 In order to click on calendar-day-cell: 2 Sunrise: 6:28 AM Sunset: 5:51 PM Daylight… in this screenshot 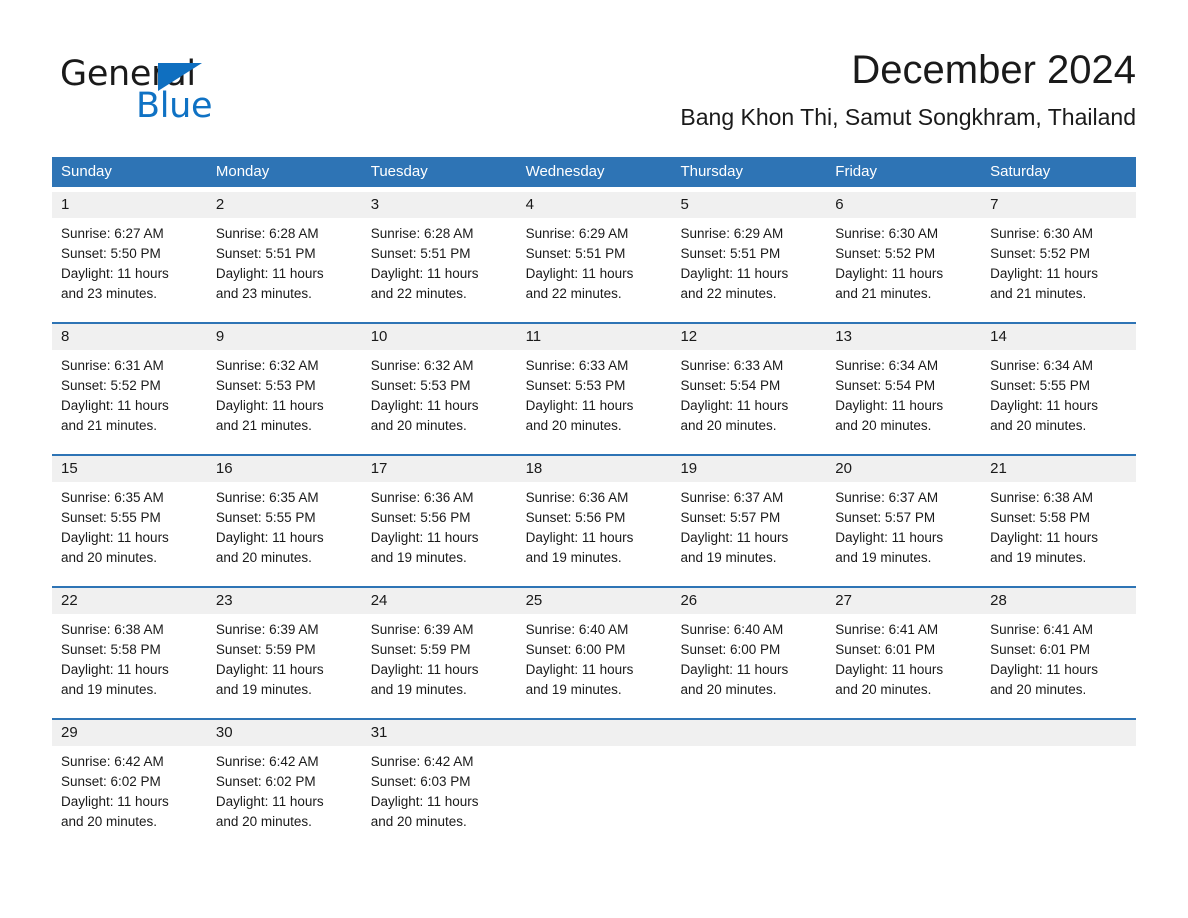, I will do `click(284, 248)`.